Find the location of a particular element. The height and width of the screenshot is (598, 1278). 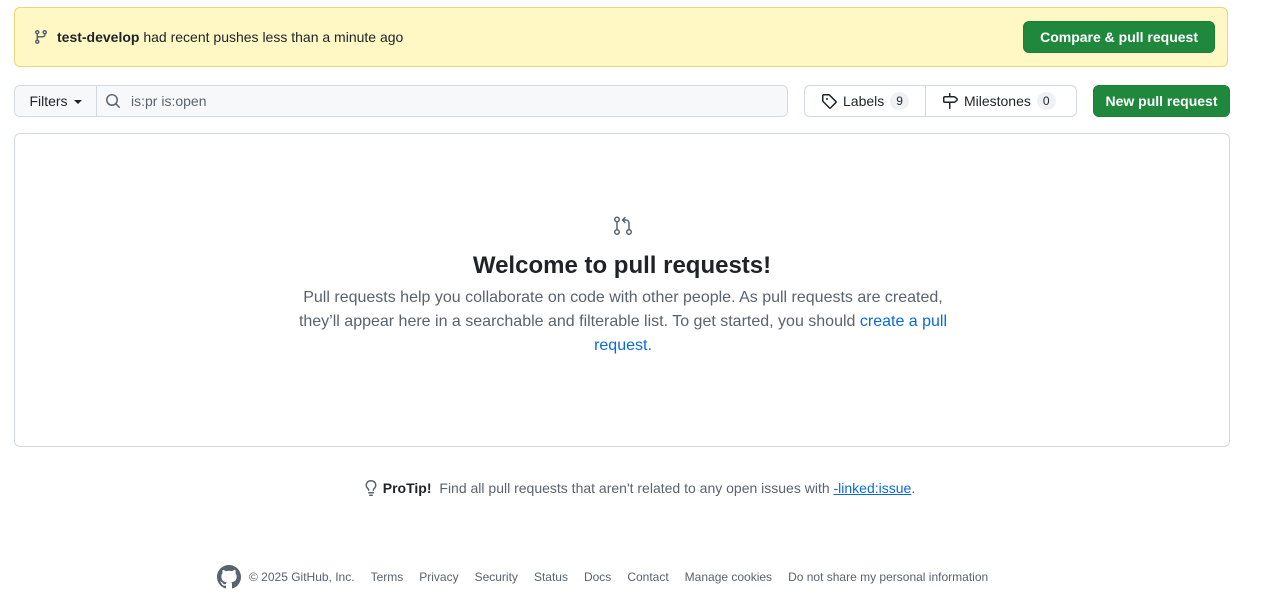

github-mark-icon is located at coordinates (229, 577).